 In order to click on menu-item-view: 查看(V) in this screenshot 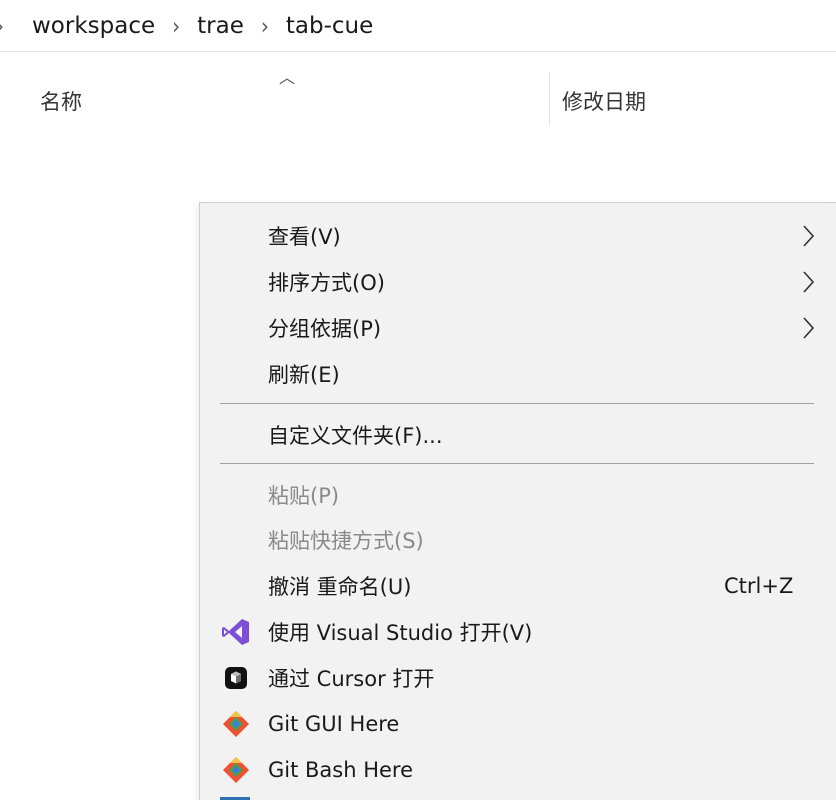, I will do `click(518, 236)`.